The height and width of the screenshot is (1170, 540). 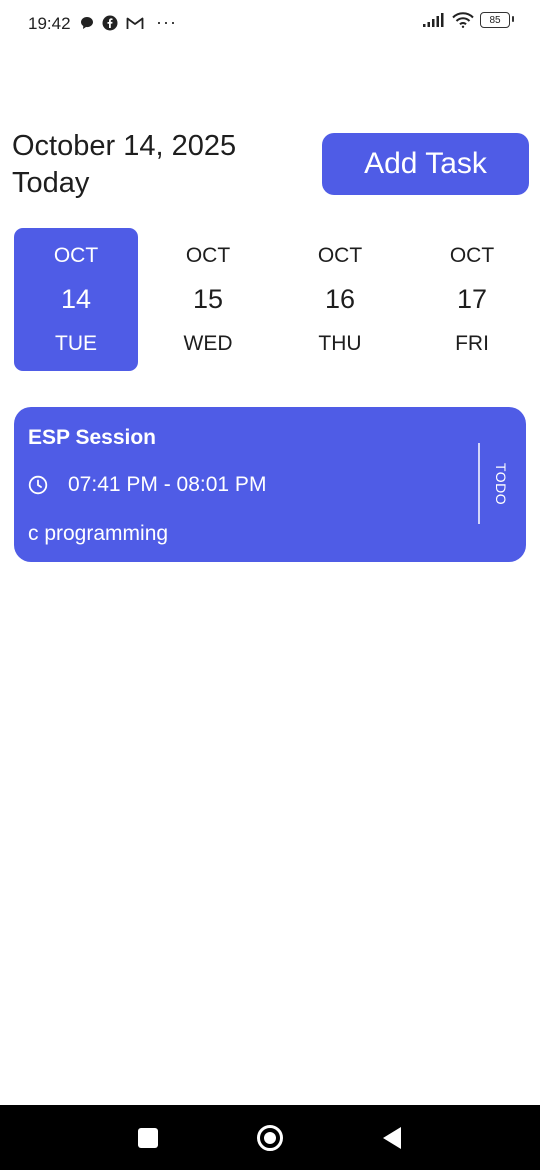 I want to click on day-item: OCT 15 WED, so click(x=208, y=299).